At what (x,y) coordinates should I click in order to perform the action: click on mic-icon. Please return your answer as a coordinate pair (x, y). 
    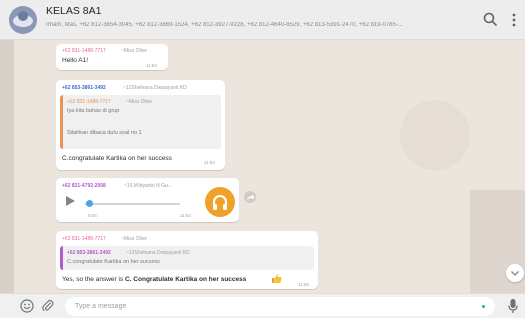
    Looking at the image, I should click on (513, 306).